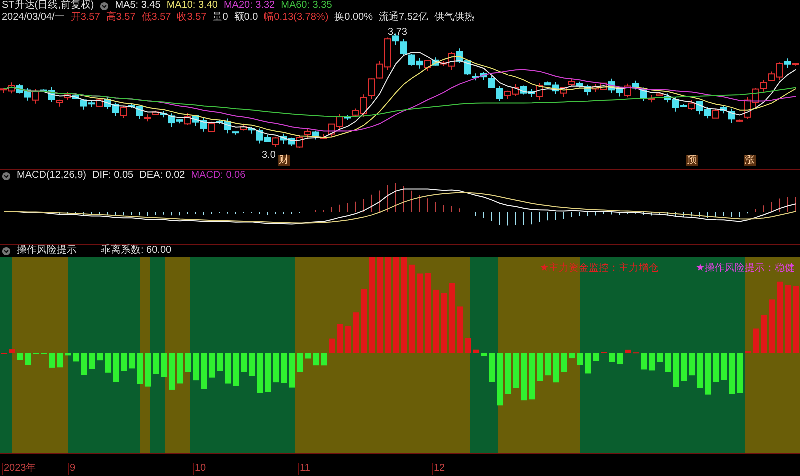  What do you see at coordinates (745, 269) in the screenshot?
I see `signal-text: ★操作风险提示：稳健` at bounding box center [745, 269].